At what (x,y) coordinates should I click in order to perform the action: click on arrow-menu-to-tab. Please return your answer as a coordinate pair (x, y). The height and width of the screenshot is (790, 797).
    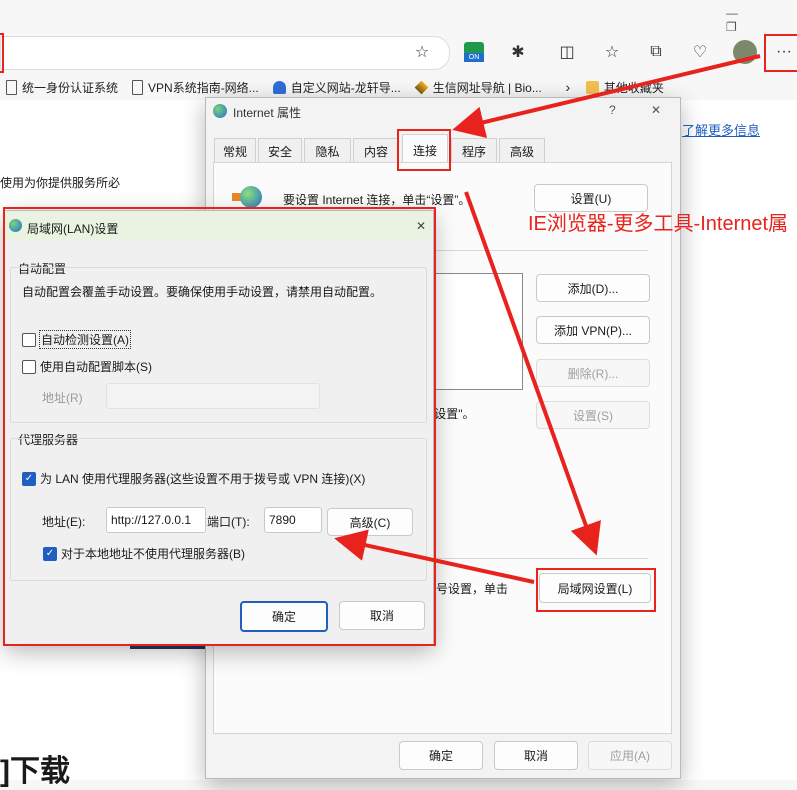
    Looking at the image, I should click on (606, 96).